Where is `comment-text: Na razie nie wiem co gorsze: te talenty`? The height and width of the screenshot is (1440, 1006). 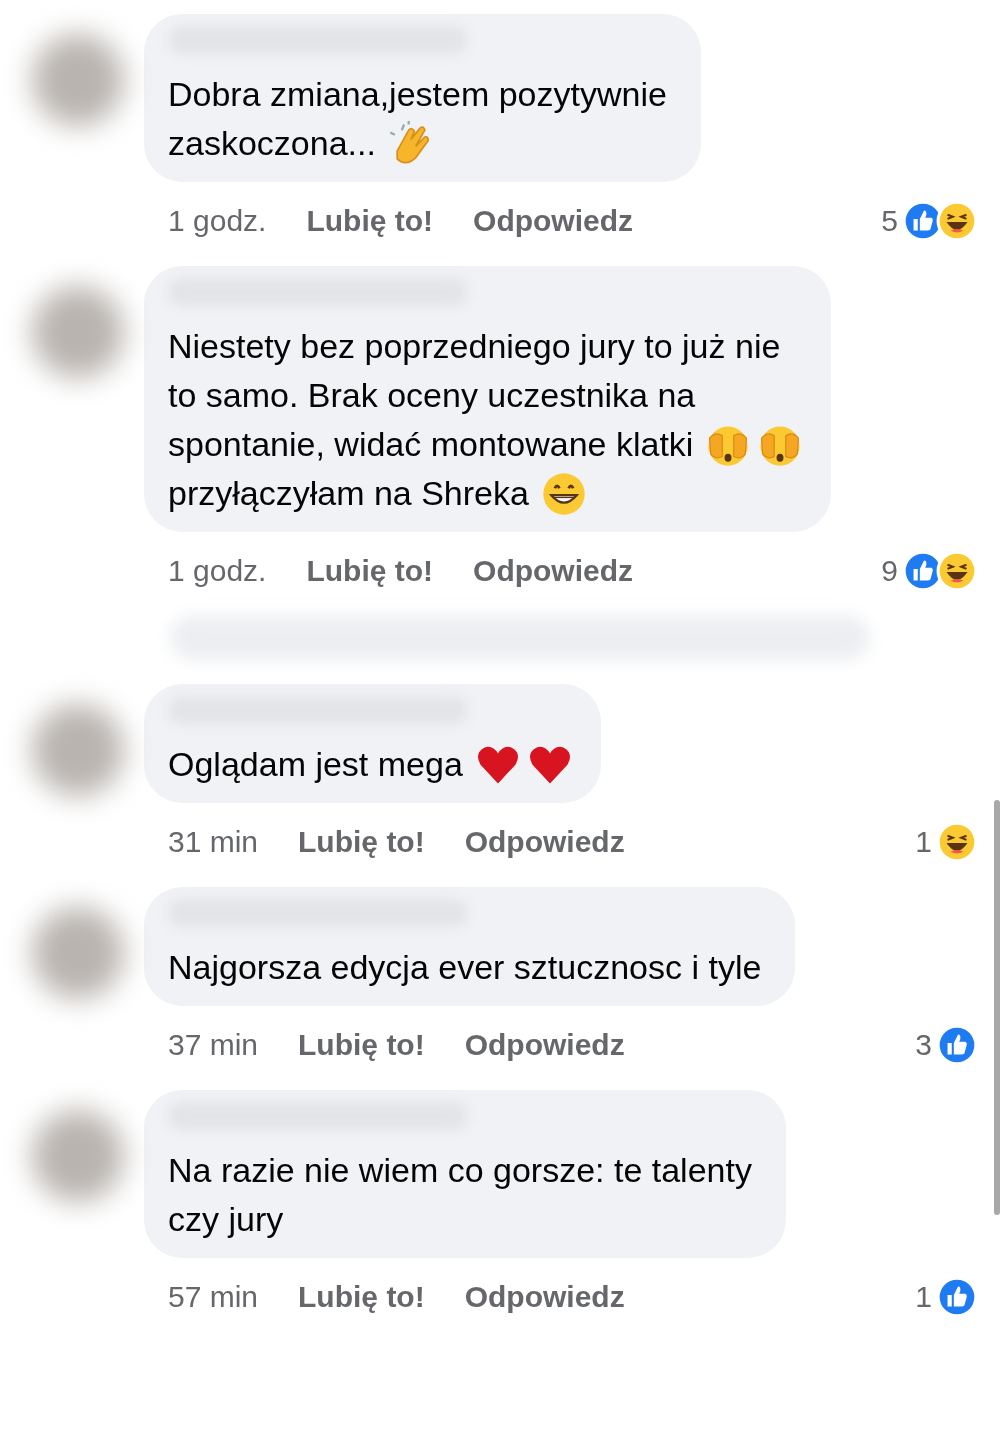
comment-text: Na razie nie wiem co gorsze: te talenty is located at coordinates (460, 1170).